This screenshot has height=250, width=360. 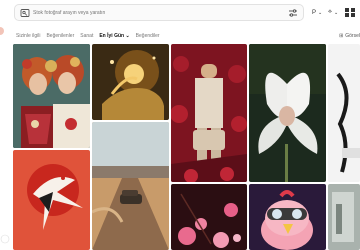 I want to click on tile-white-flower, so click(x=287, y=113).